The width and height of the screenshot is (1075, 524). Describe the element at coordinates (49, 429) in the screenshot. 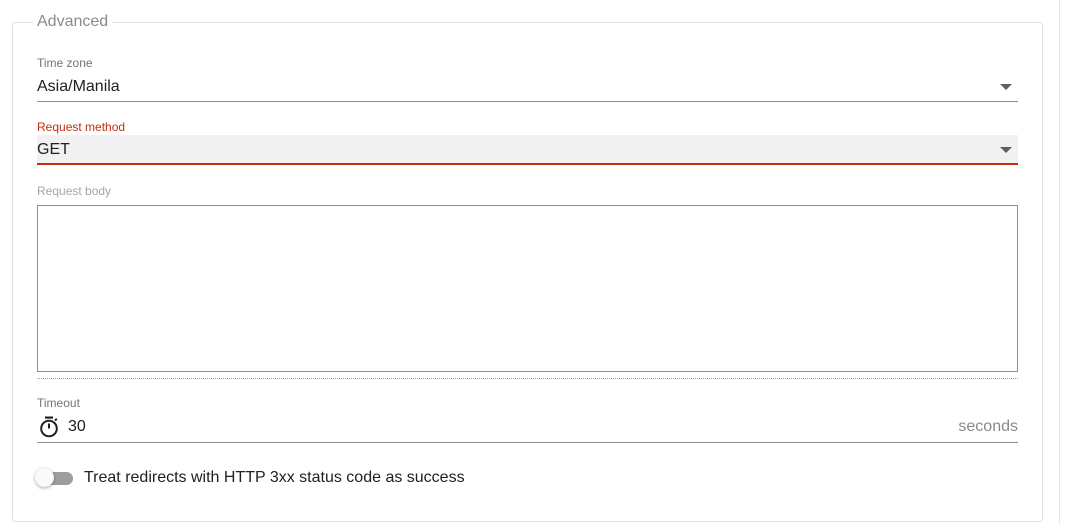

I see `stopwatch-icon` at that location.